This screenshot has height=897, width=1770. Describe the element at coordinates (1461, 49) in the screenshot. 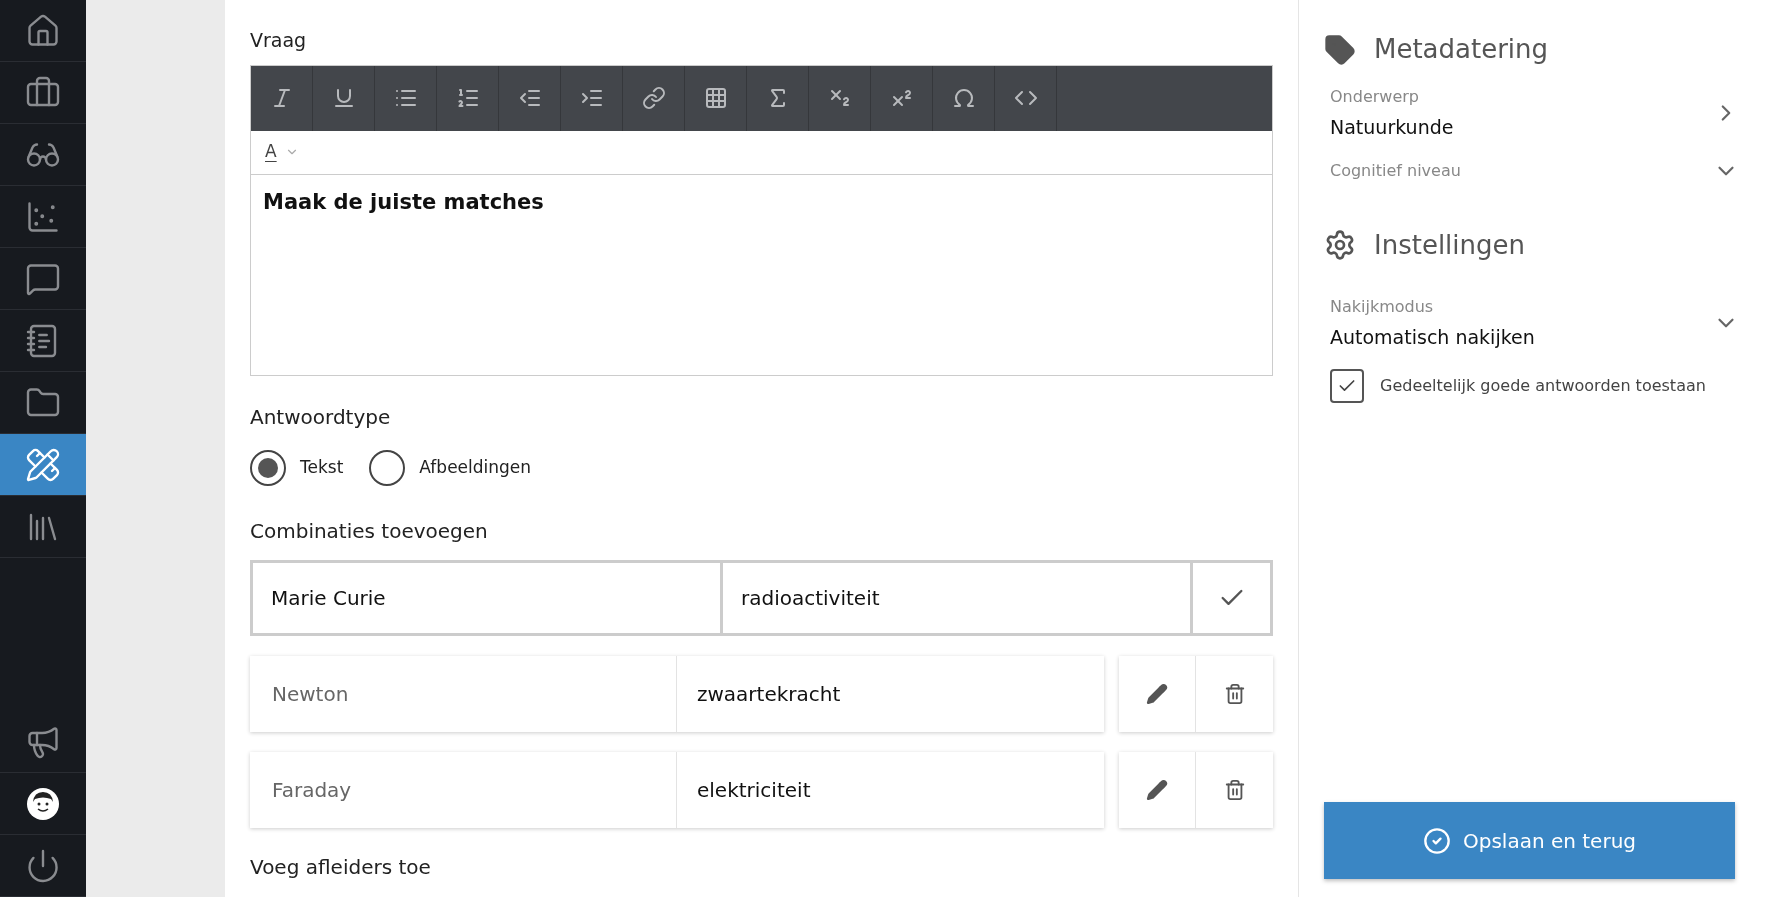

I see `section-title: Metadatering` at that location.